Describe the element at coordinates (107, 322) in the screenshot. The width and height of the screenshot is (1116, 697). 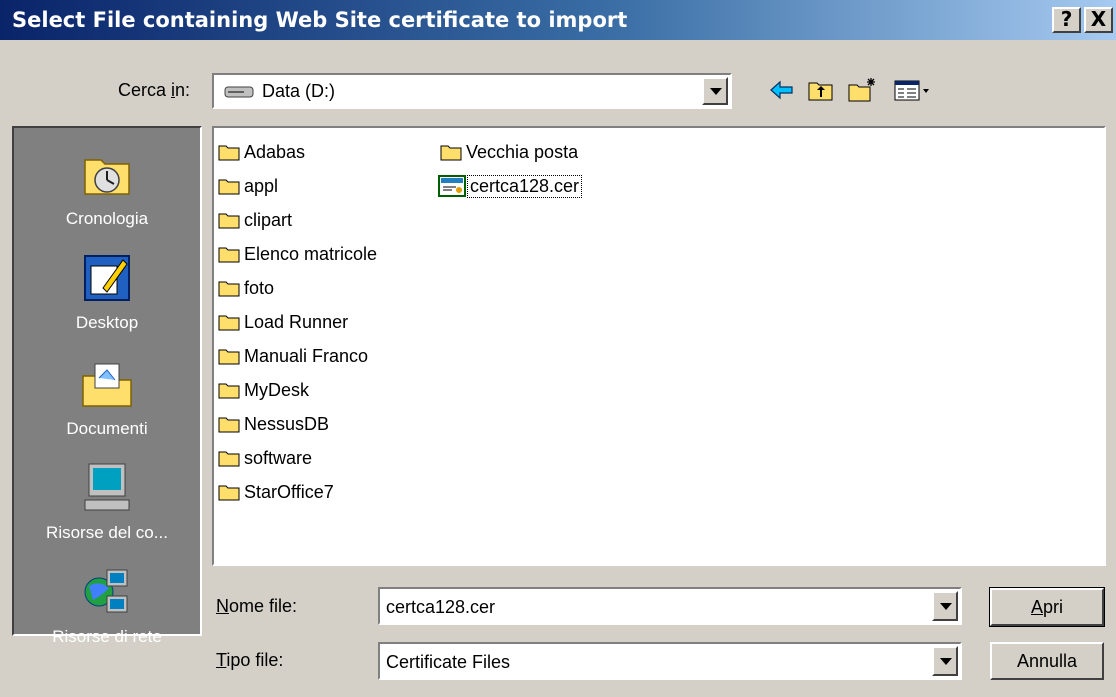
I see `place-desktop-label: Desktop` at that location.